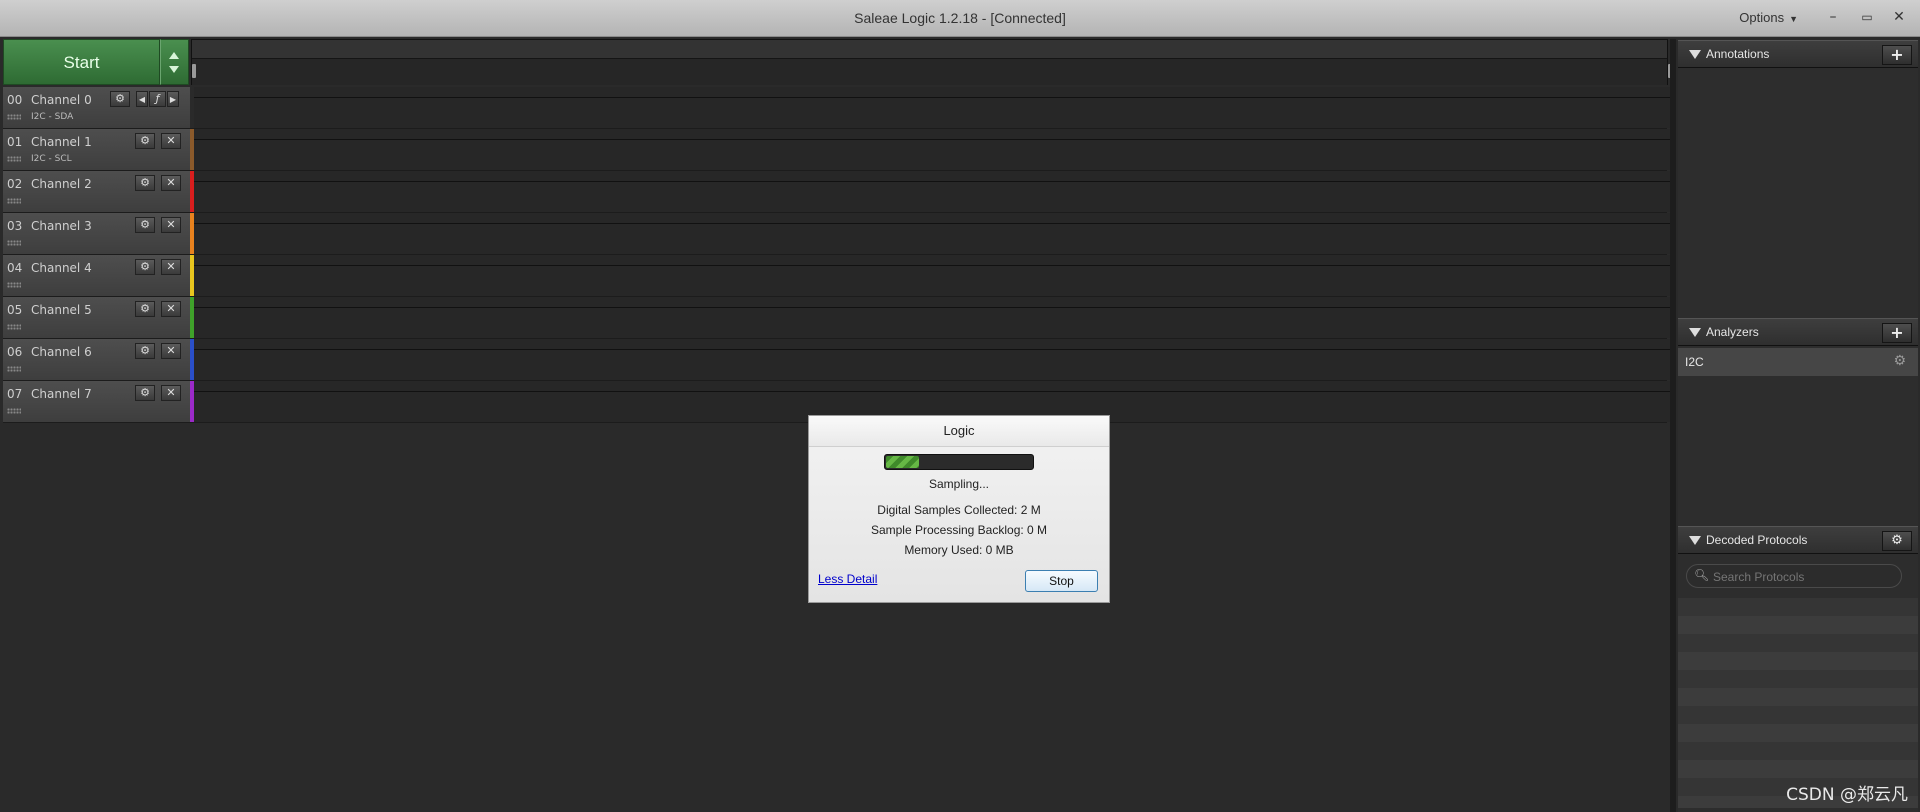  Describe the element at coordinates (81, 62) in the screenshot. I see `start-button: Start` at that location.